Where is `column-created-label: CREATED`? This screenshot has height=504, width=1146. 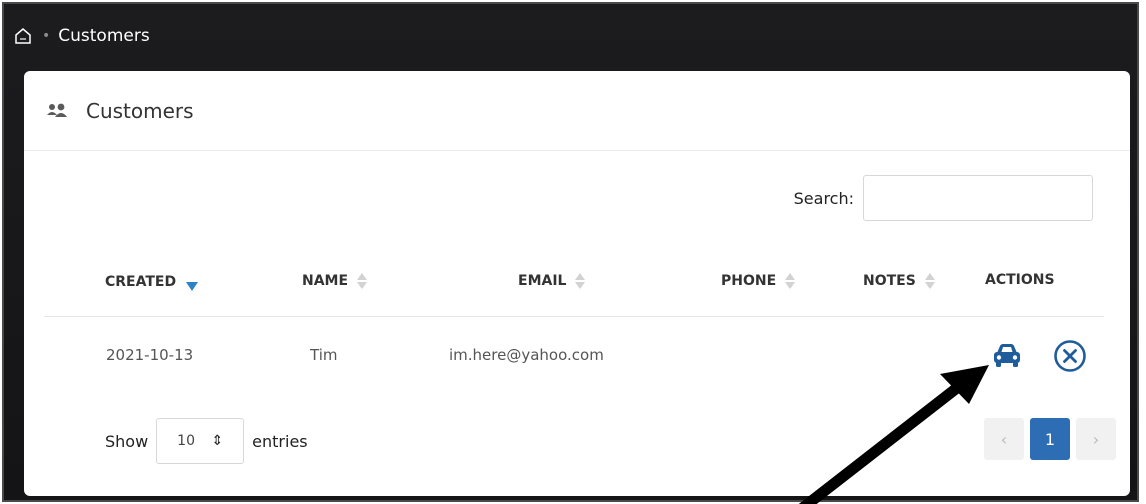 column-created-label: CREATED is located at coordinates (141, 281).